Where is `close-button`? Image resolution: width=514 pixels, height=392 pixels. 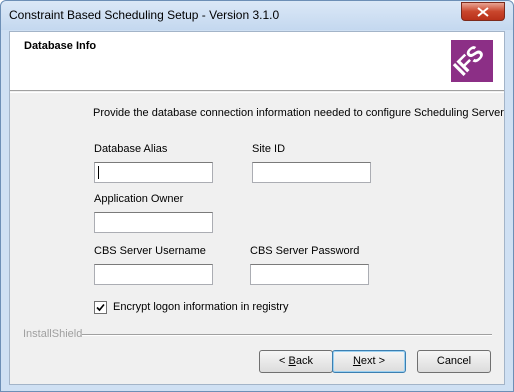 close-button is located at coordinates (483, 11).